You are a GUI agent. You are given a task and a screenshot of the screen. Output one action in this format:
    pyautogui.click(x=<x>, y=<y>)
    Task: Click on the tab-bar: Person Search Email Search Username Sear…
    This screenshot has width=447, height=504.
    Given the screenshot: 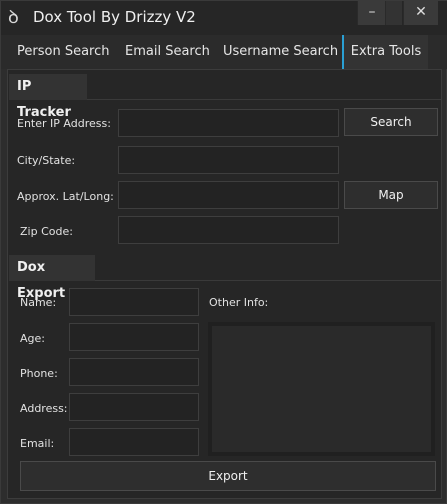 What is the action you would take?
    pyautogui.click(x=224, y=52)
    